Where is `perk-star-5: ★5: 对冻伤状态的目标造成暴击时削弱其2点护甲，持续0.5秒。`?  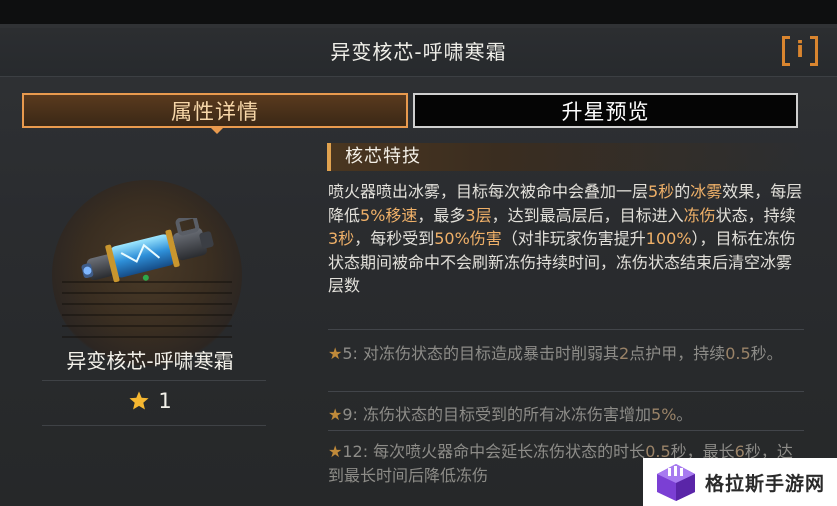
perk-star-5: ★5: 对冻伤状态的目标造成暴击时削弱其2点护甲，持续0.5秒。 is located at coordinates (567, 354).